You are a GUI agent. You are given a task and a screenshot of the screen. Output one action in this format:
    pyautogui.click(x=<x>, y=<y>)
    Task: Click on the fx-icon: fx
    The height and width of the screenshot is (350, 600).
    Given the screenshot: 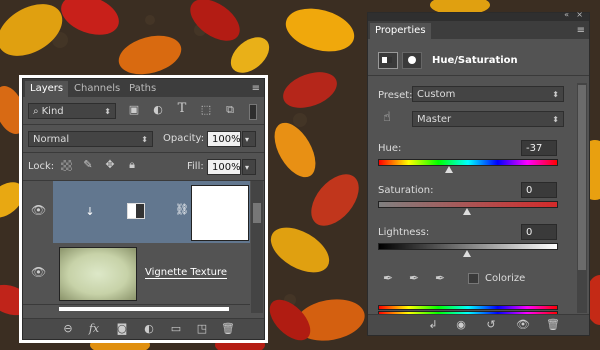 What is the action you would take?
    pyautogui.click(x=94, y=329)
    